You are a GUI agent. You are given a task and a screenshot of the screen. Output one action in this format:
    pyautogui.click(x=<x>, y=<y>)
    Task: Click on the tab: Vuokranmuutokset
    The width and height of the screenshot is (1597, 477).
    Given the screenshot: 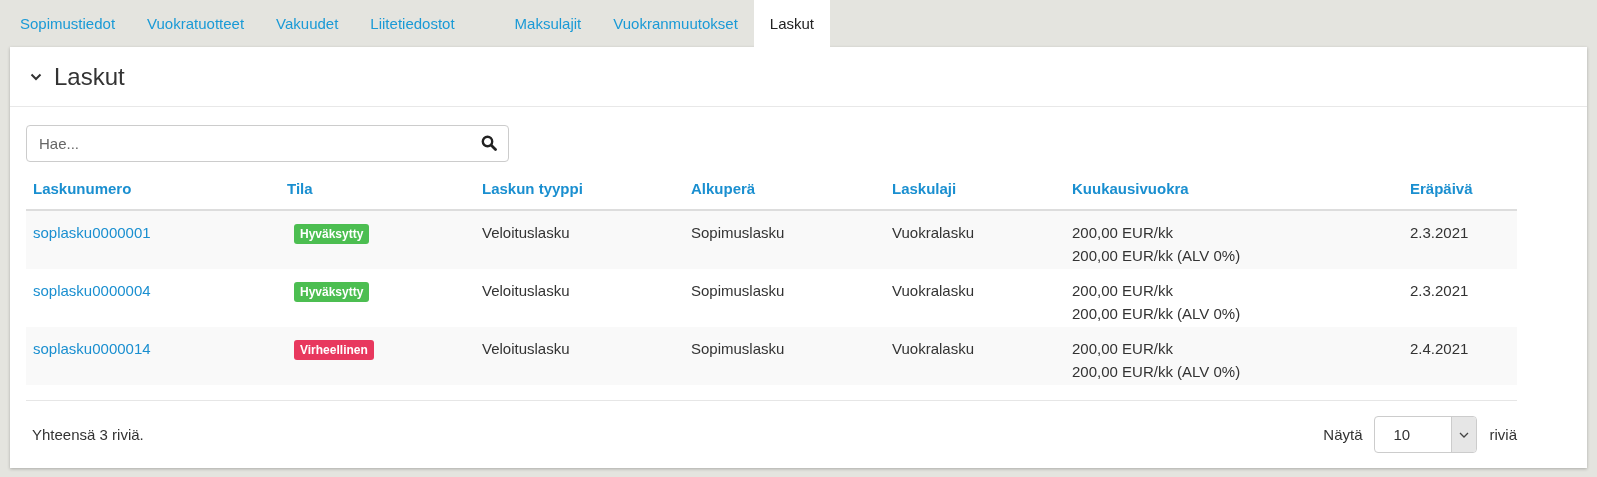 What is the action you would take?
    pyautogui.click(x=675, y=23)
    